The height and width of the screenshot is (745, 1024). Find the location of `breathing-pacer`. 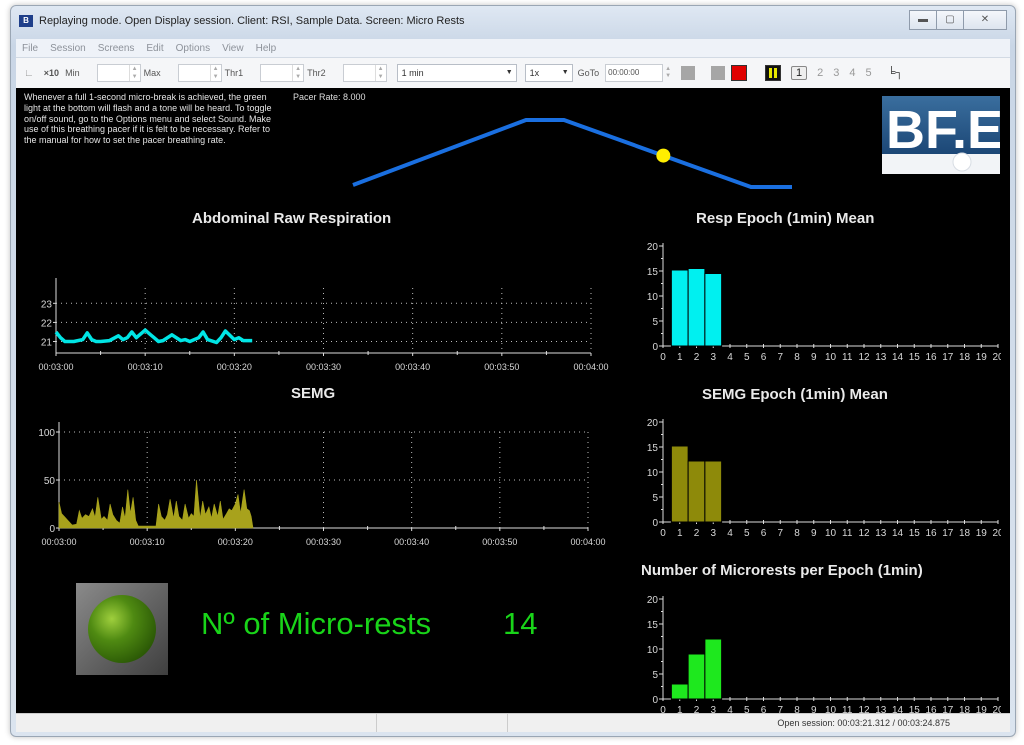

breathing-pacer is located at coordinates (572, 153).